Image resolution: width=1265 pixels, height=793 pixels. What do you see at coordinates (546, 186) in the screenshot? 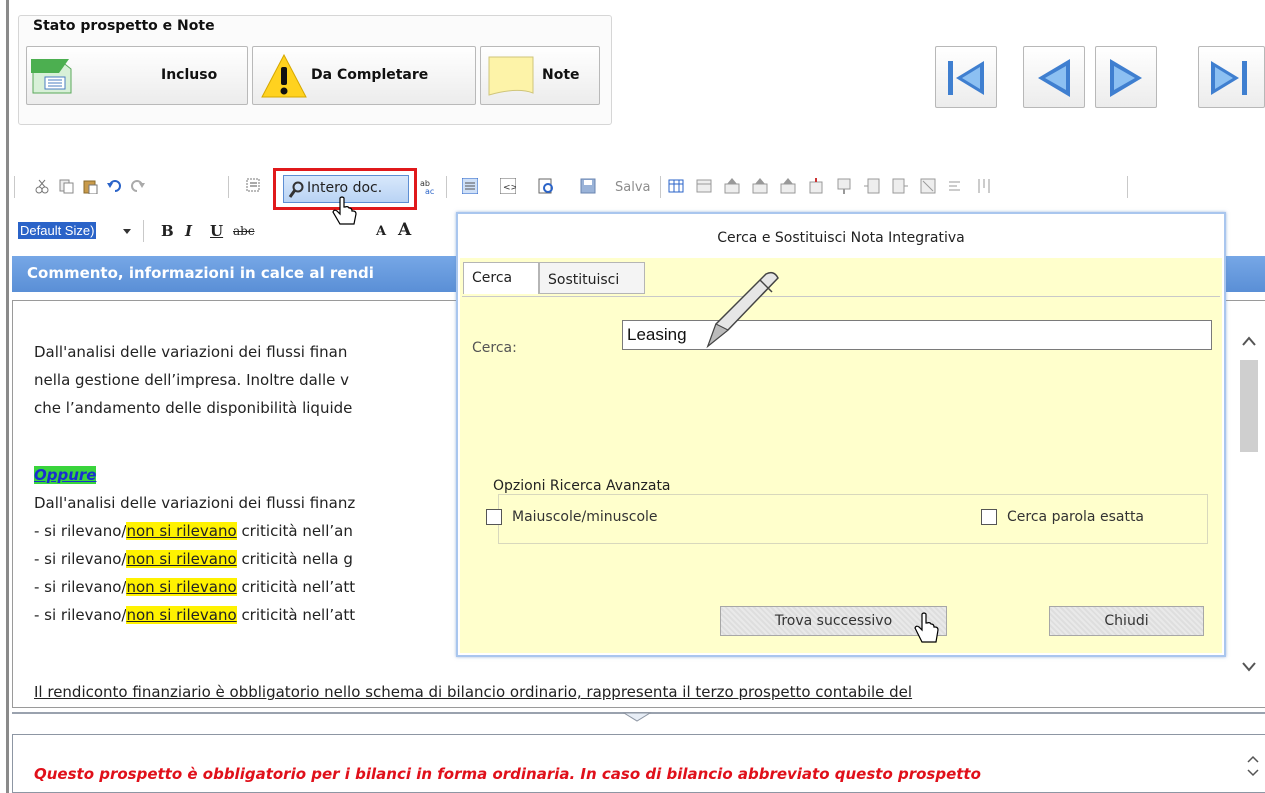
I see `preview-icon` at bounding box center [546, 186].